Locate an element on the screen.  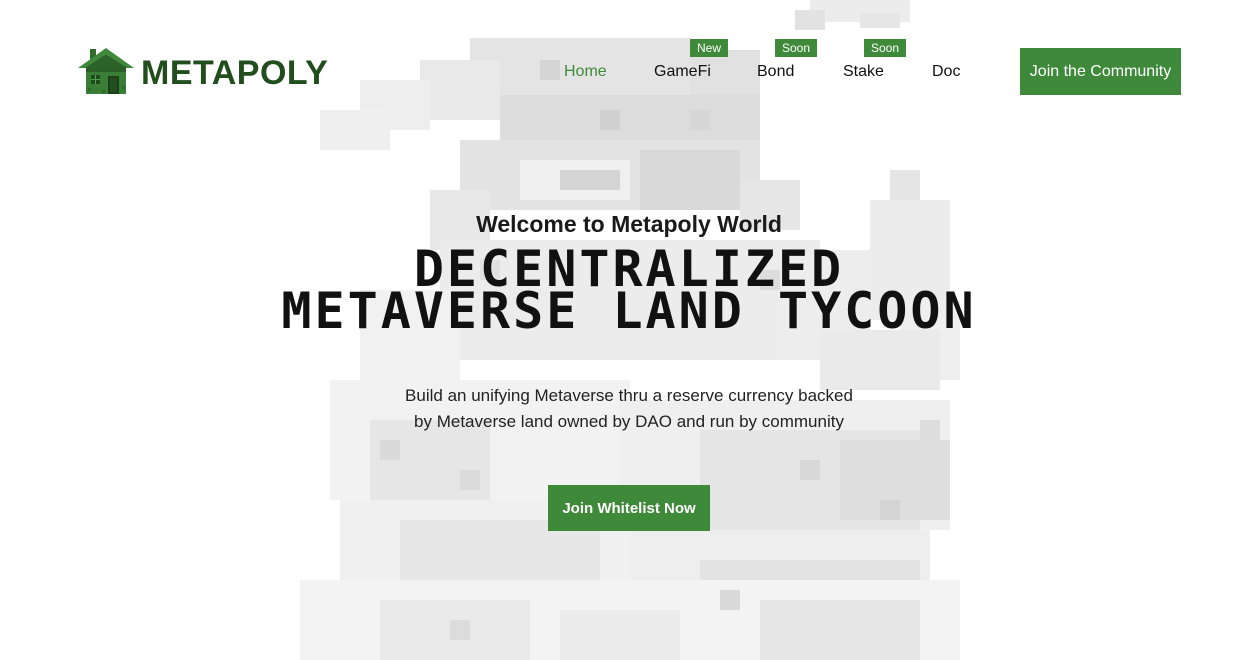
pixel-house-icon is located at coordinates (106, 71).